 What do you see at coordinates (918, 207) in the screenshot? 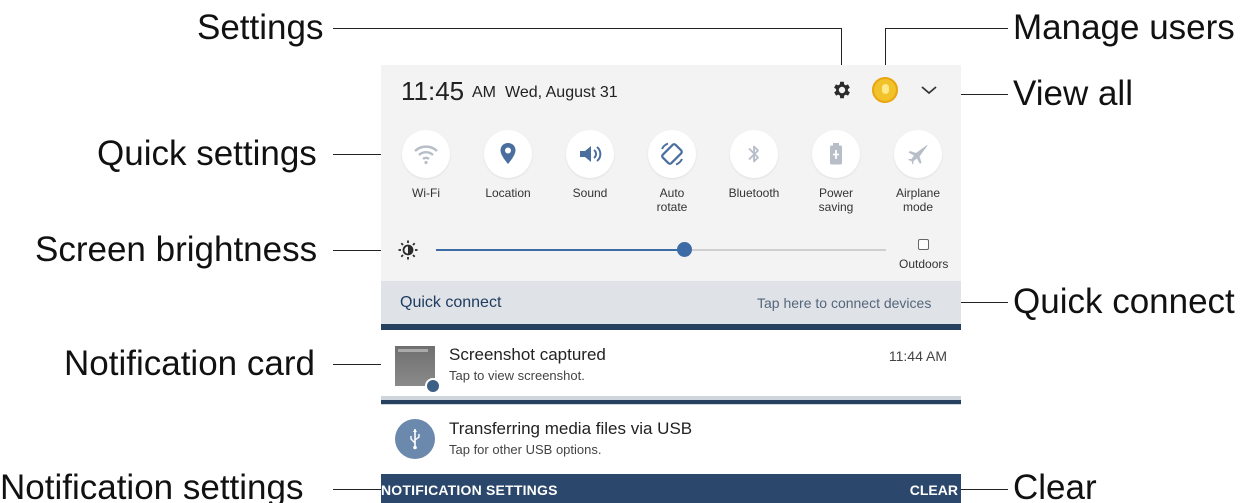
I see `qs-label-2: mode` at bounding box center [918, 207].